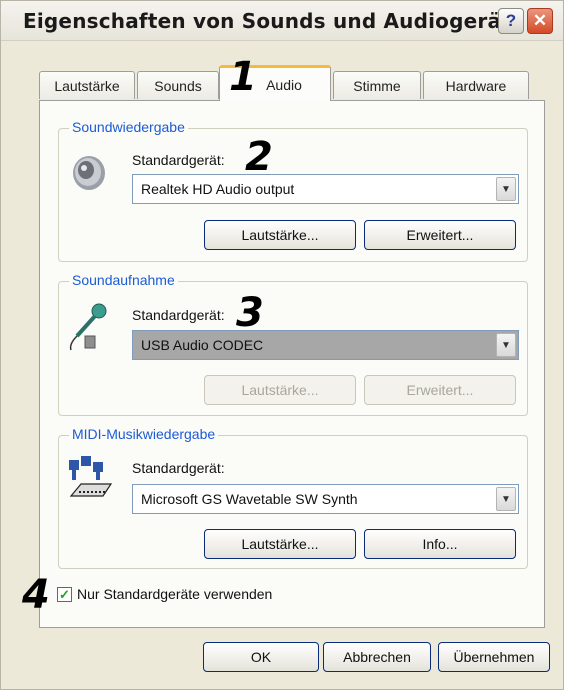 This screenshot has height=690, width=564. What do you see at coordinates (249, 499) in the screenshot?
I see `midi-device-value: Microsoft GS Wavetable SW Synth` at bounding box center [249, 499].